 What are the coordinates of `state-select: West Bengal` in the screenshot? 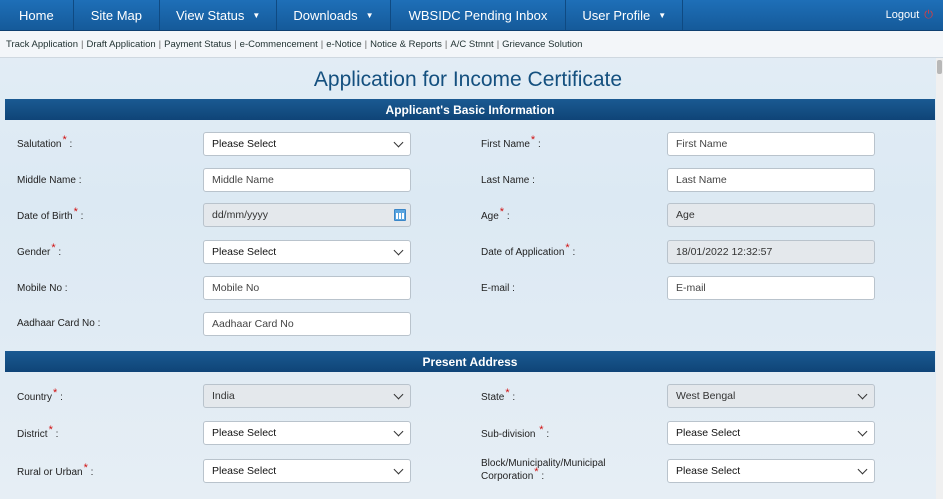 It's located at (771, 396).